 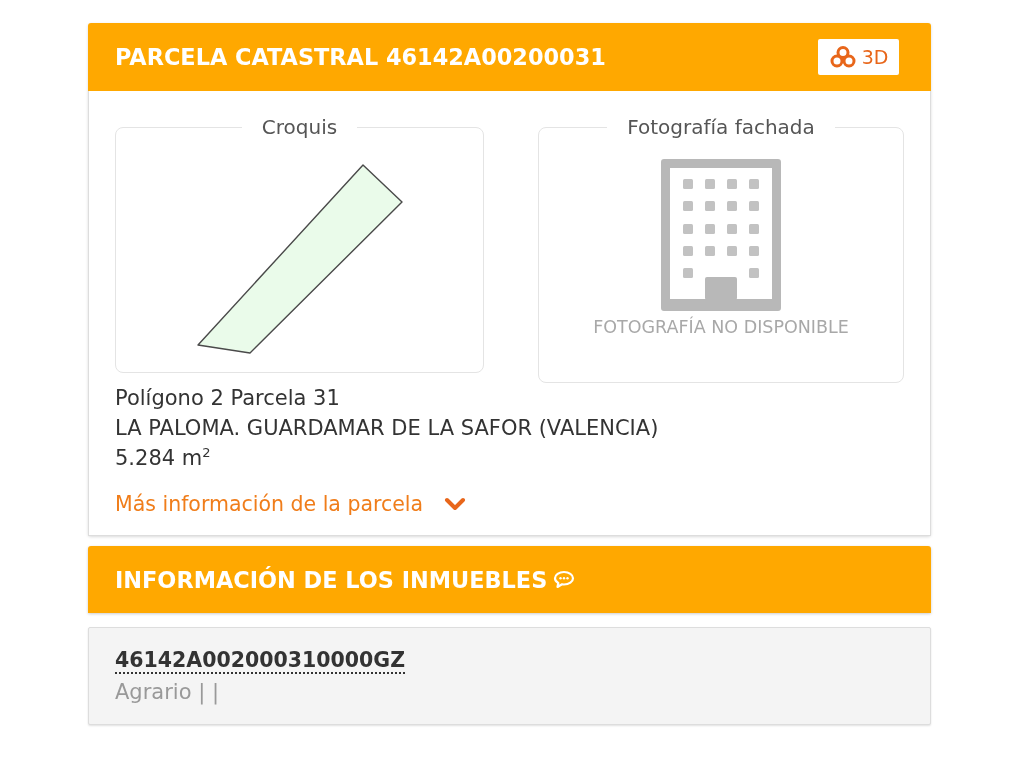 What do you see at coordinates (227, 398) in the screenshot?
I see `parcel-number: Polígono 2 Parcela 31` at bounding box center [227, 398].